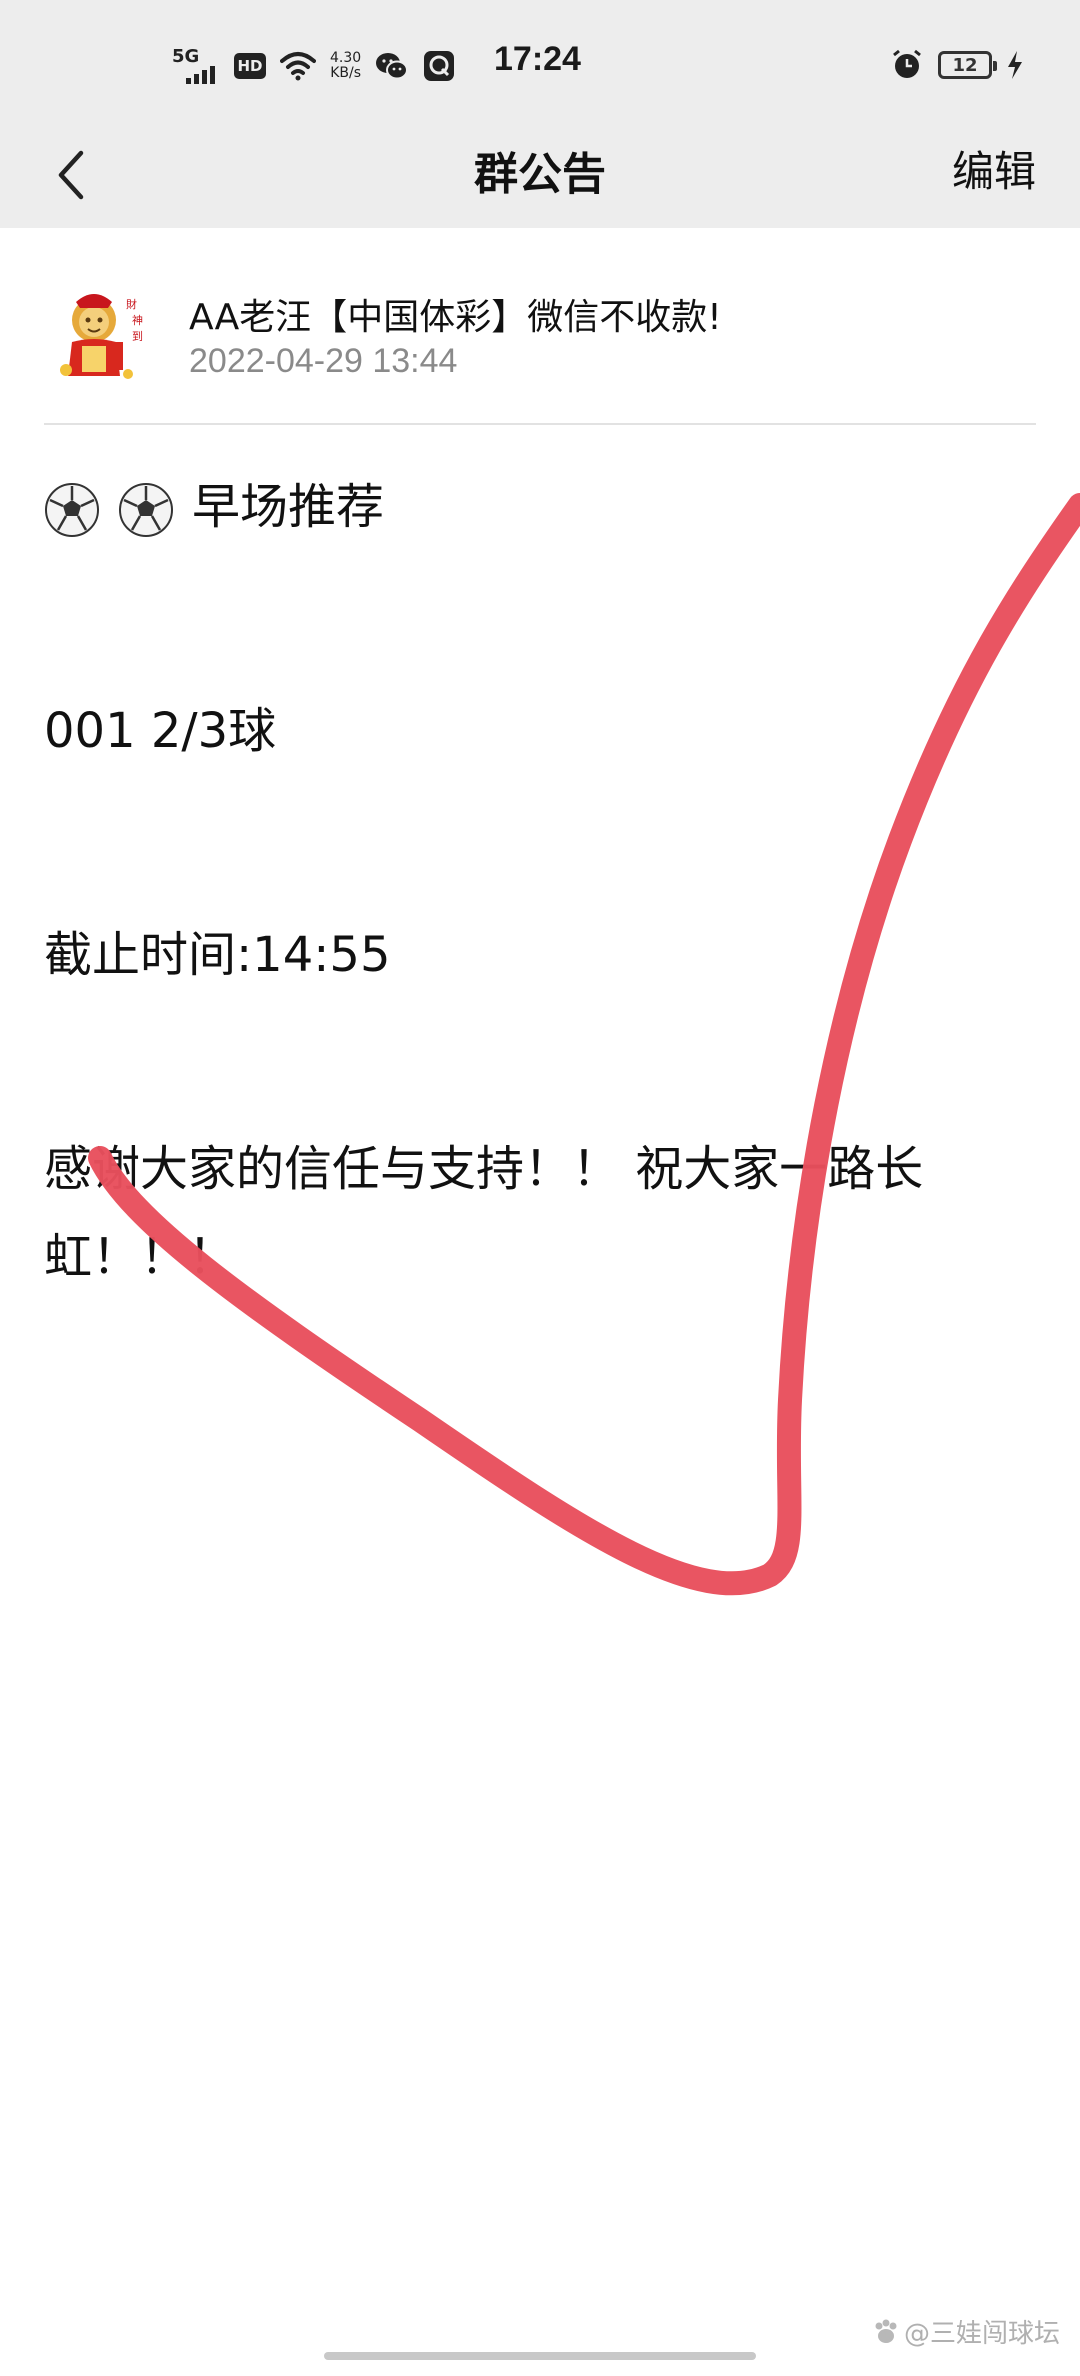 The image size is (1080, 2376). I want to click on announcement-line-3: 截止时间:14:55, so click(217, 955).